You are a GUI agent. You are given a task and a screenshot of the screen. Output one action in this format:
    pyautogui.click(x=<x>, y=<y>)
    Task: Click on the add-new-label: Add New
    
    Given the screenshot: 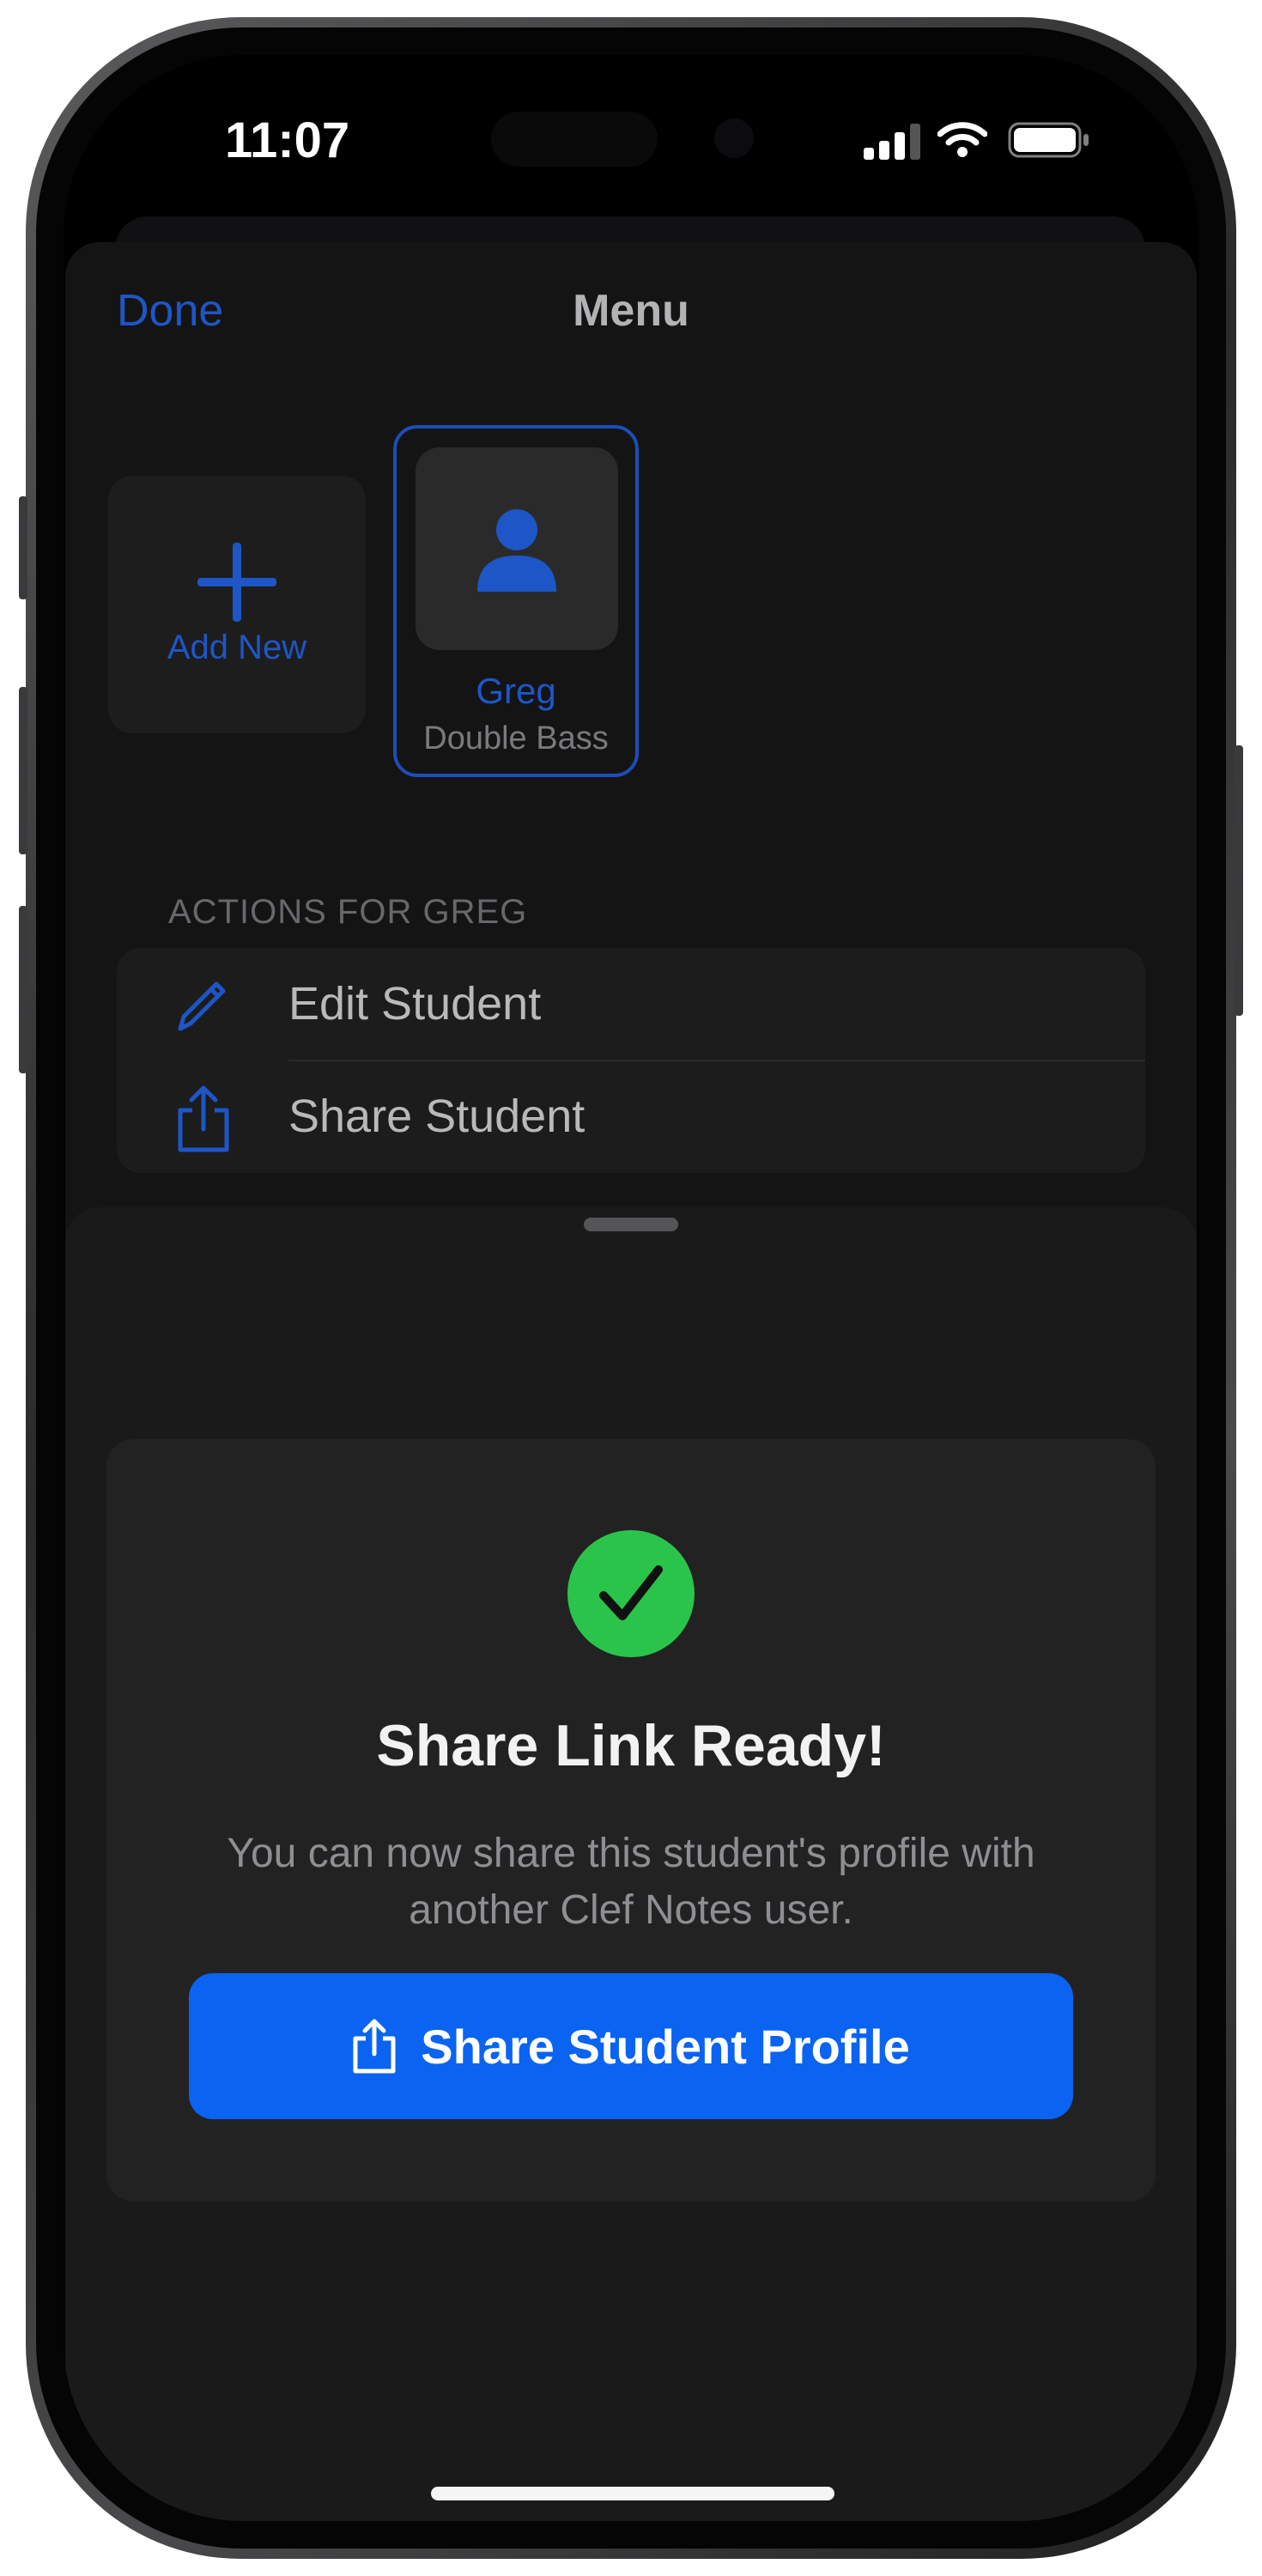 What is the action you would take?
    pyautogui.click(x=237, y=647)
    